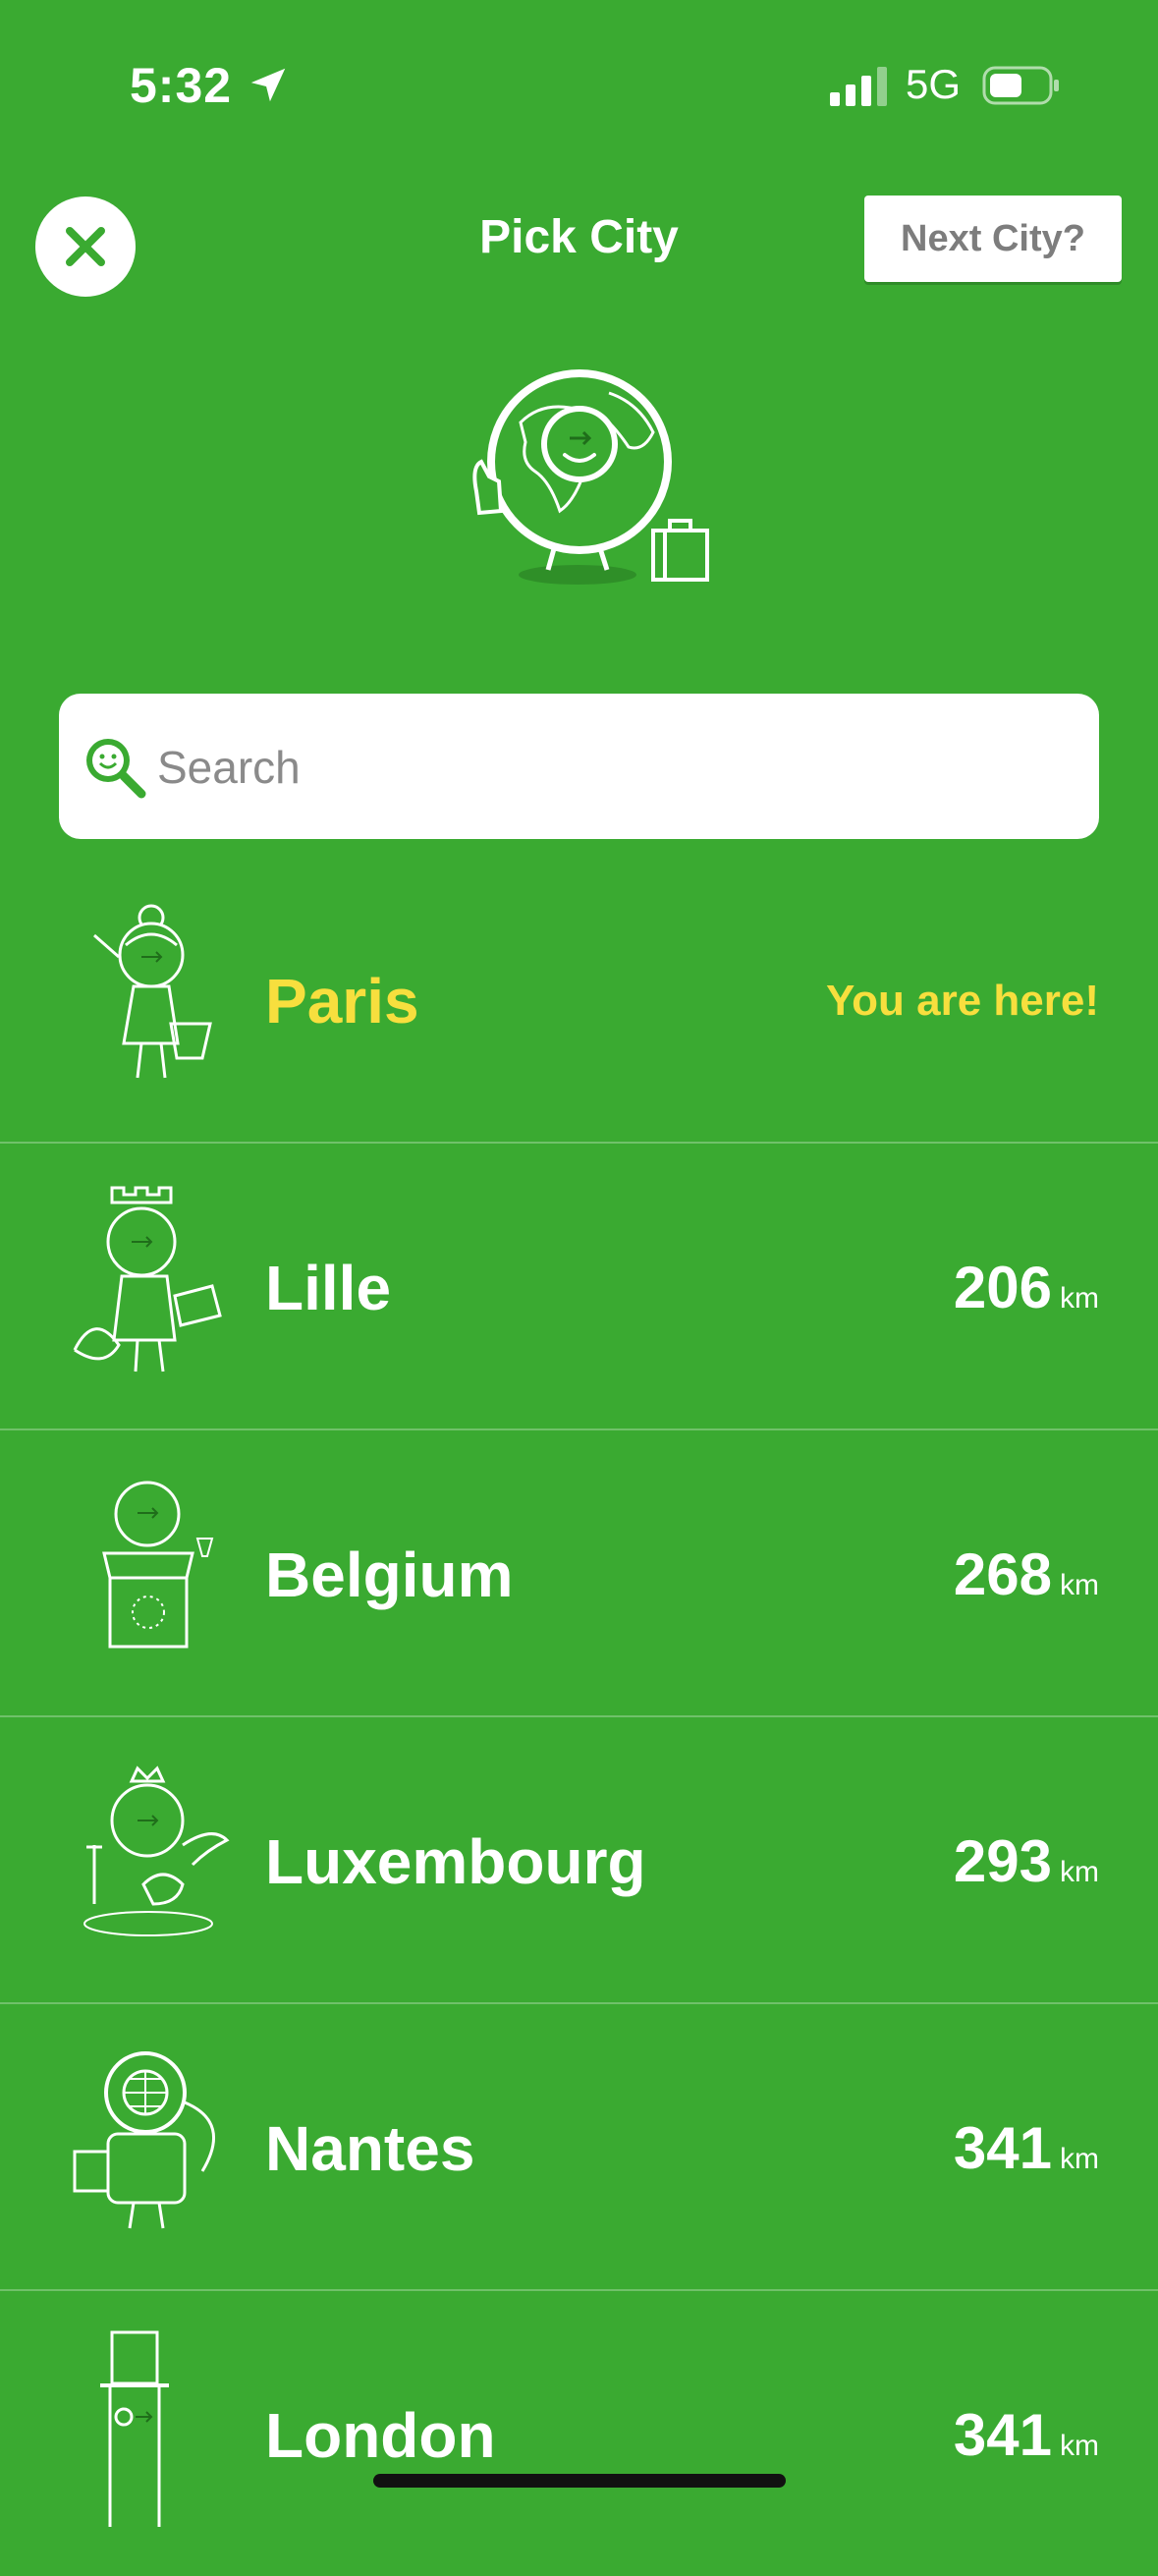 The height and width of the screenshot is (2576, 1158). I want to click on city-name: Belgium, so click(389, 1575).